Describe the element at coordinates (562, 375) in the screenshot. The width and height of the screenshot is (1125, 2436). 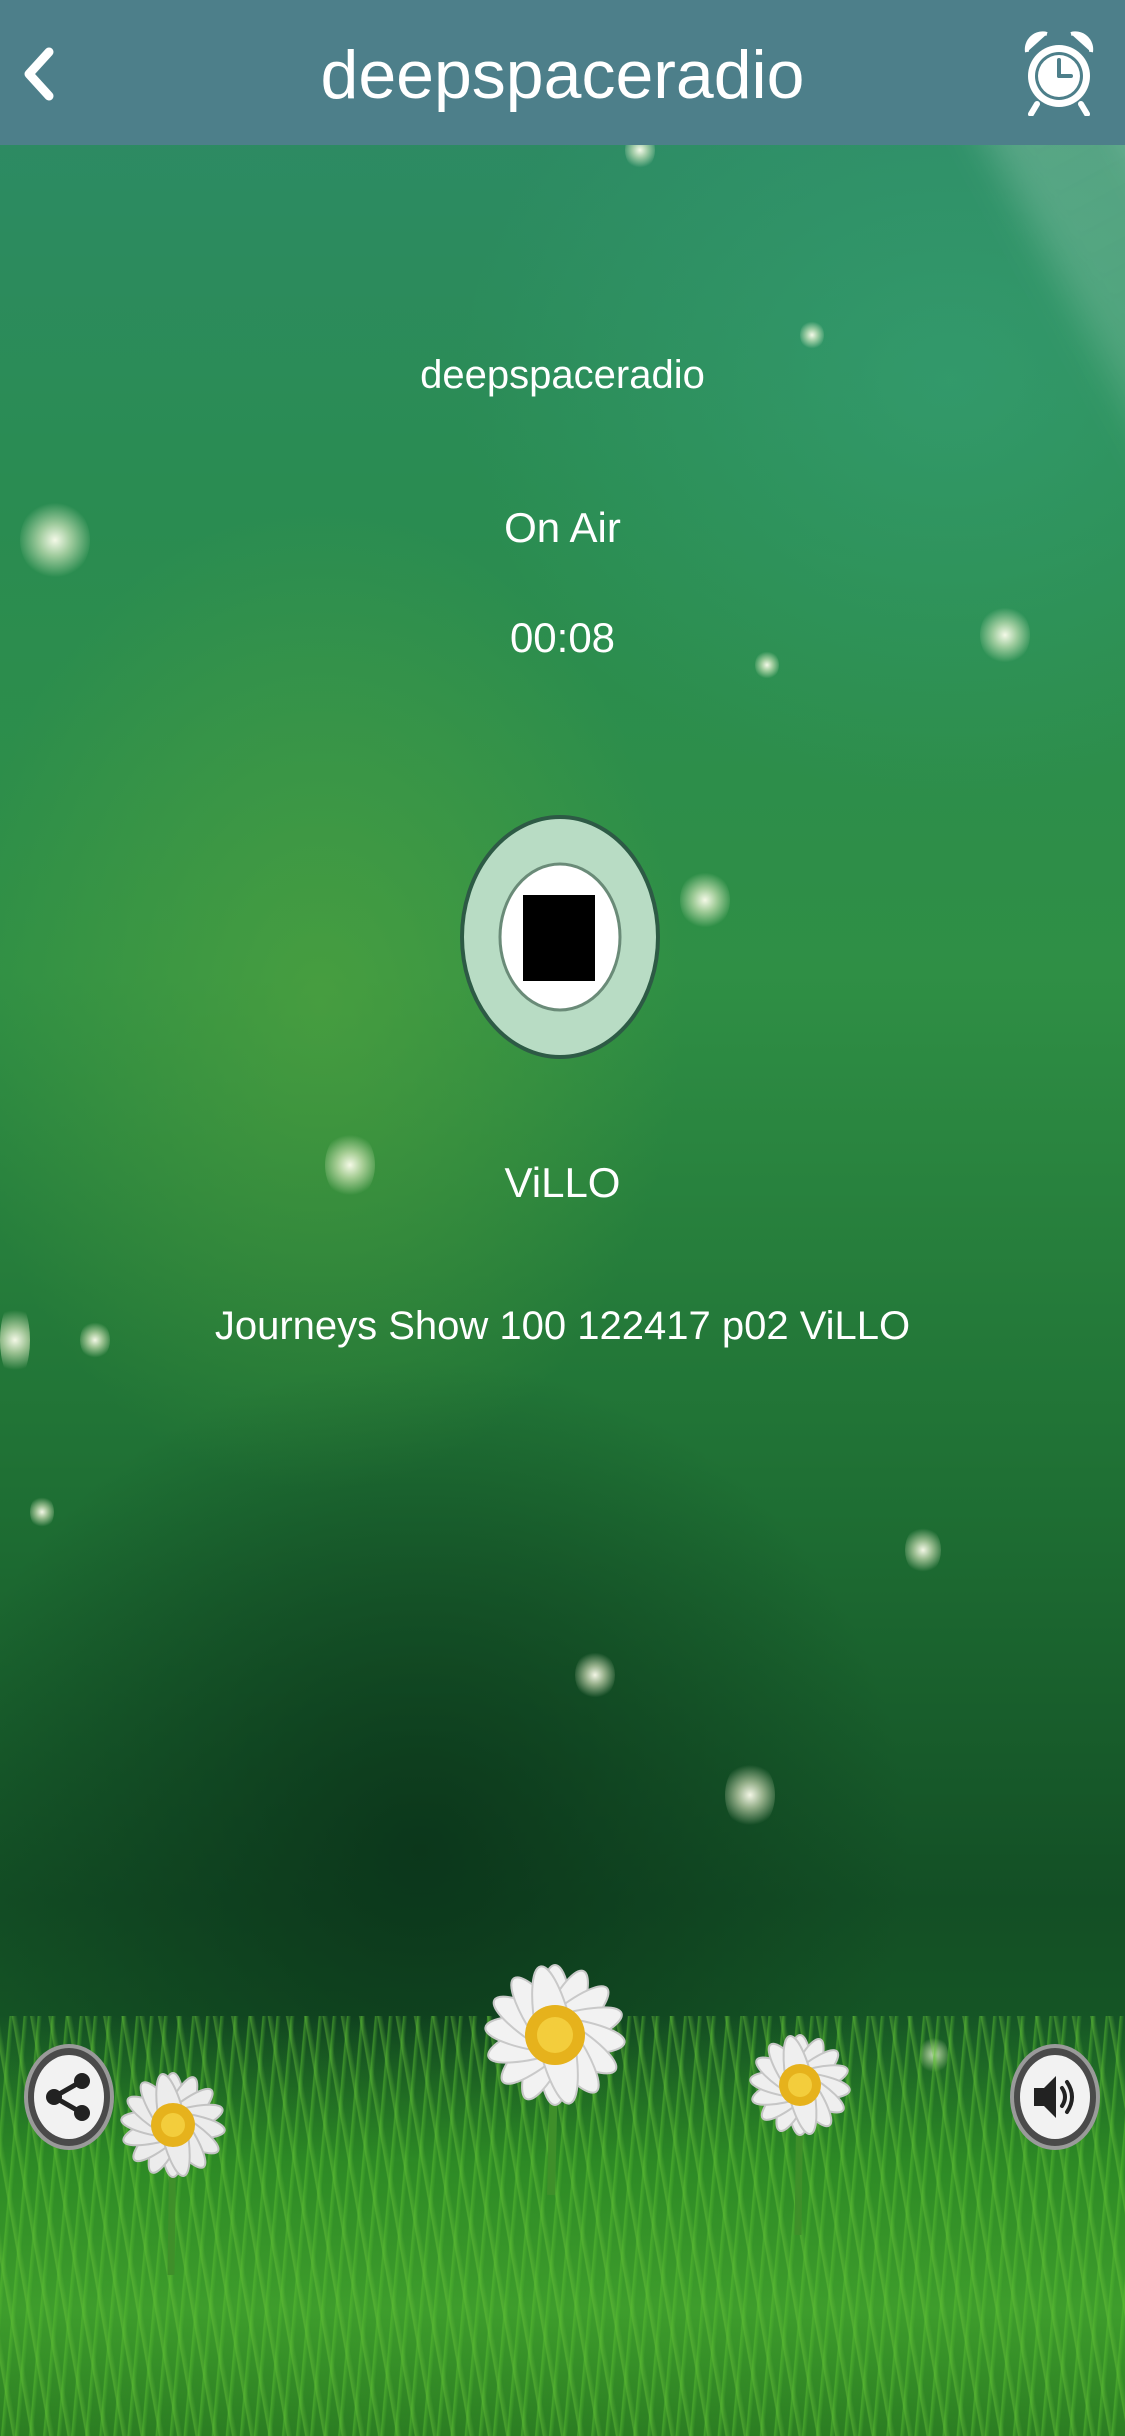
I see `station-name: deepspaceradio` at that location.